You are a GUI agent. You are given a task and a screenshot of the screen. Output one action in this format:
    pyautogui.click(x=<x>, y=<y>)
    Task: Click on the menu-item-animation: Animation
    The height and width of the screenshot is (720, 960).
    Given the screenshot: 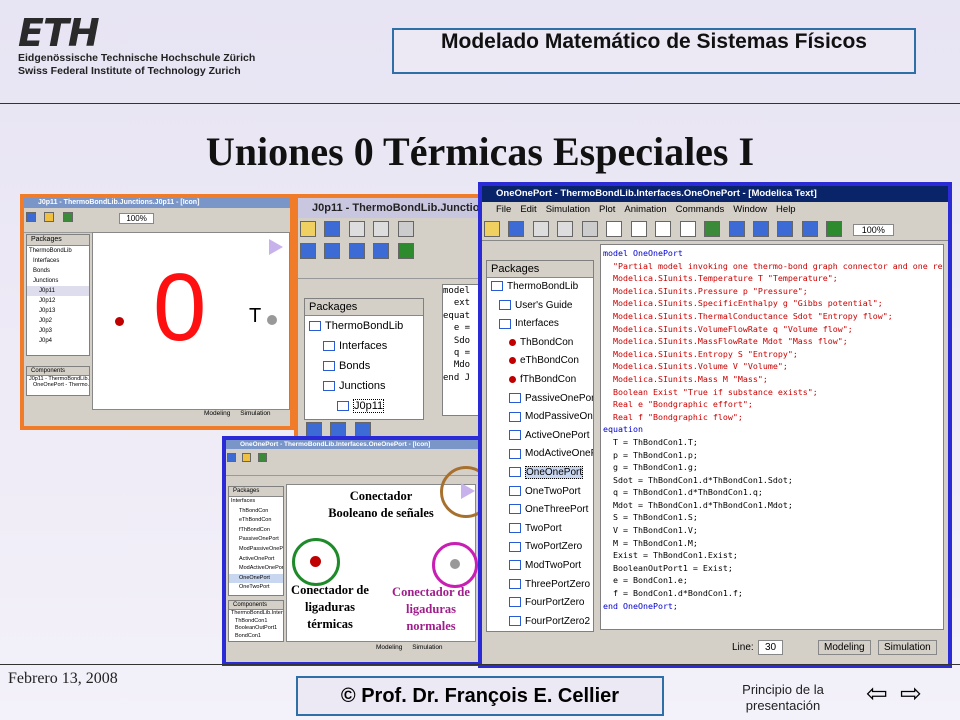 What is the action you would take?
    pyautogui.click(x=645, y=209)
    